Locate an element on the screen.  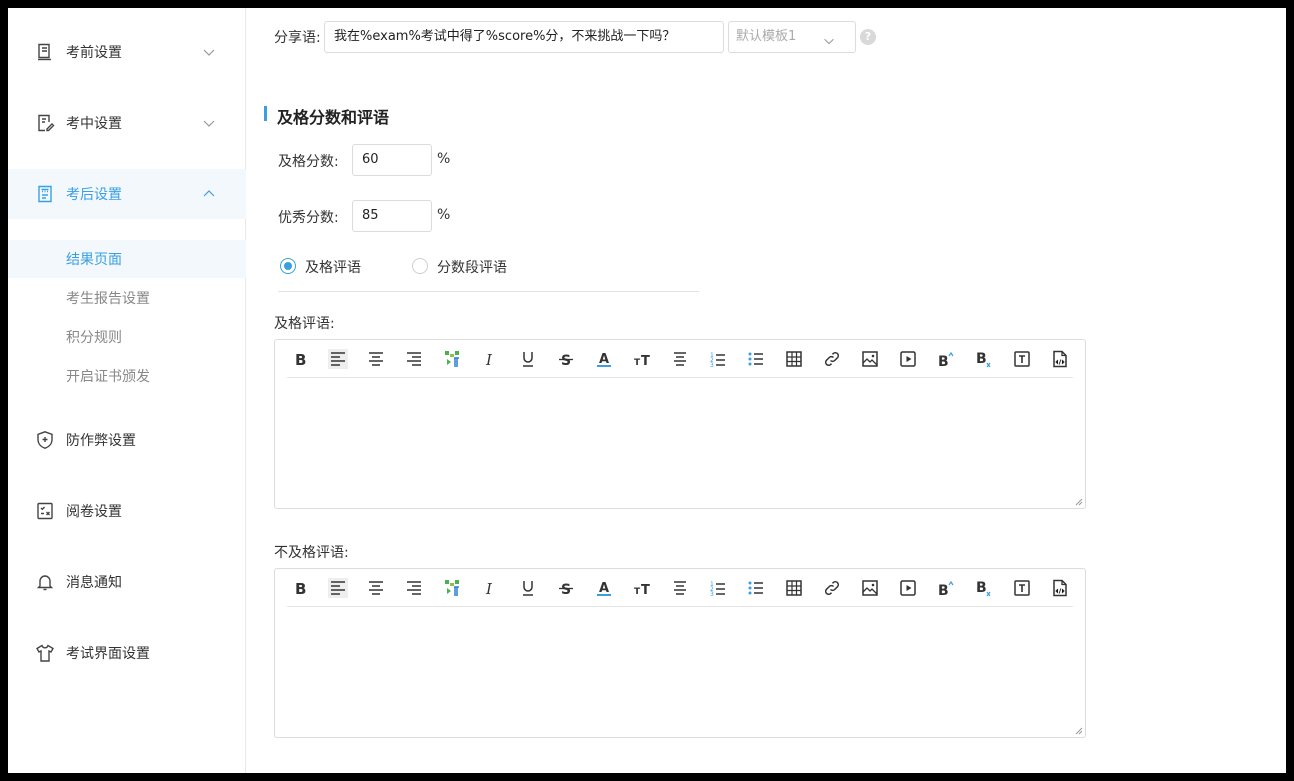
svg-text: S is located at coordinates (566, 589).